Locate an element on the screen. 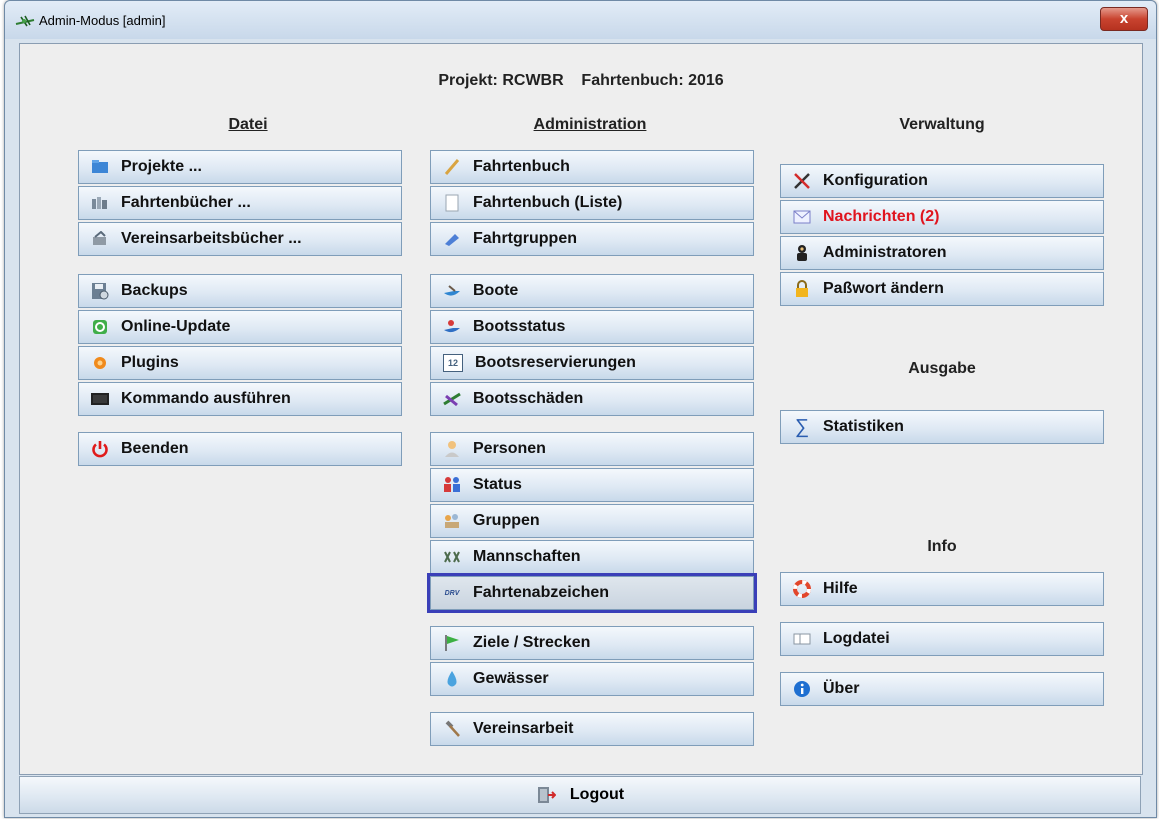 The image size is (1159, 819). backups-label: Backups is located at coordinates (154, 290).